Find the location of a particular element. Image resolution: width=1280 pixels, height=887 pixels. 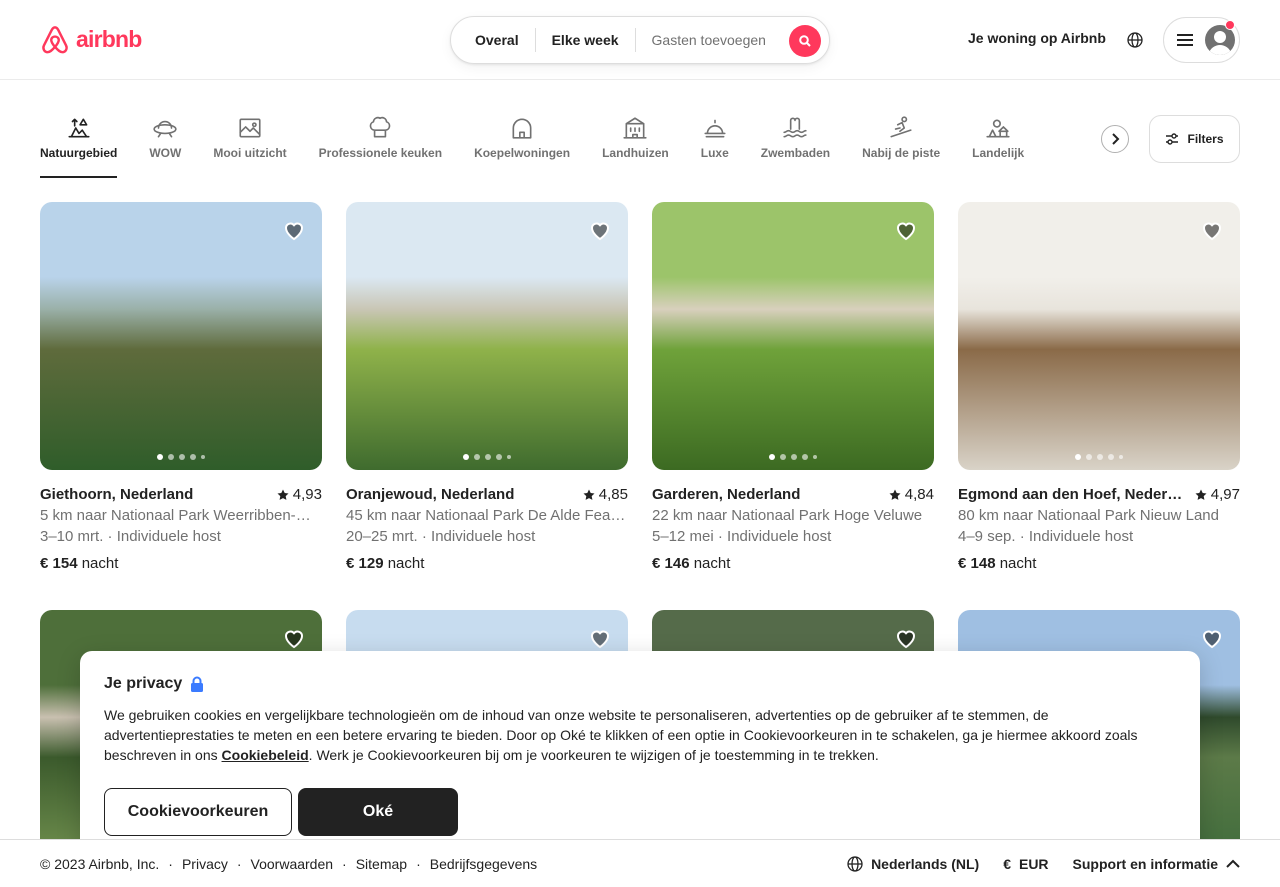

category-wow: WOW is located at coordinates (165, 140).